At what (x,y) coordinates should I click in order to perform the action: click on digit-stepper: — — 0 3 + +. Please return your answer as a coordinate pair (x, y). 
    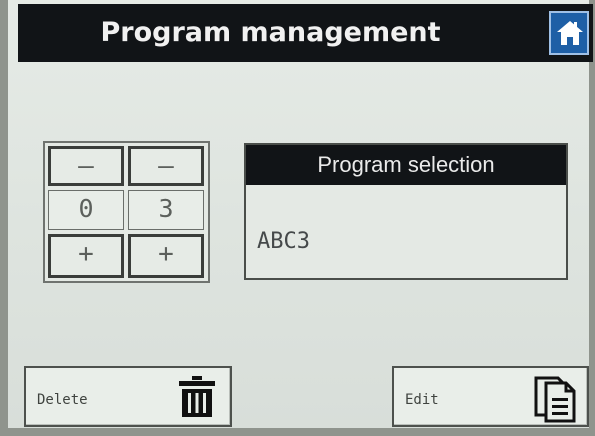
    Looking at the image, I should click on (126, 212).